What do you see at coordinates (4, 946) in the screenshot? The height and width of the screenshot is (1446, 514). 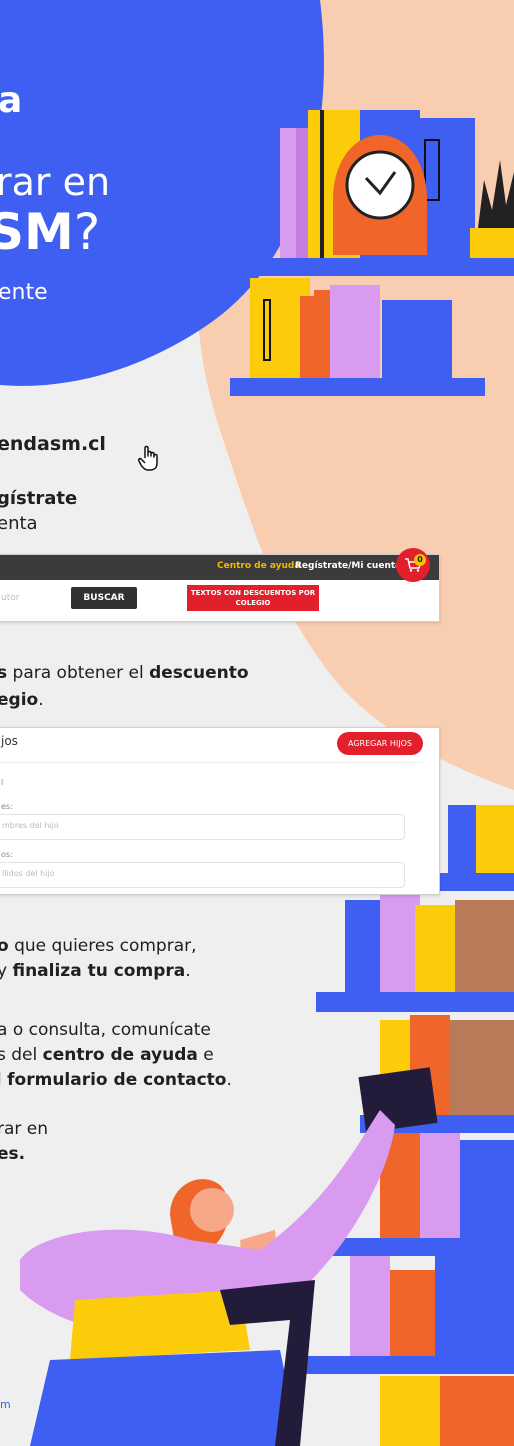 I see `step4-bold: o` at bounding box center [4, 946].